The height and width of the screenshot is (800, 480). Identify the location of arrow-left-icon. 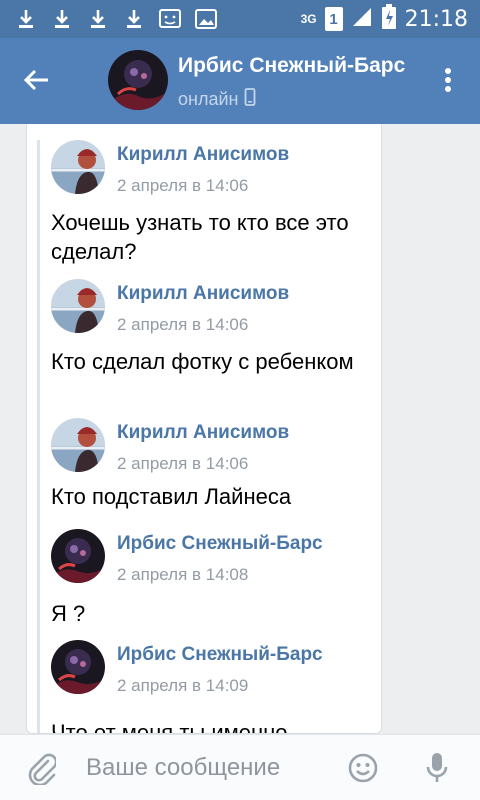
(35, 80).